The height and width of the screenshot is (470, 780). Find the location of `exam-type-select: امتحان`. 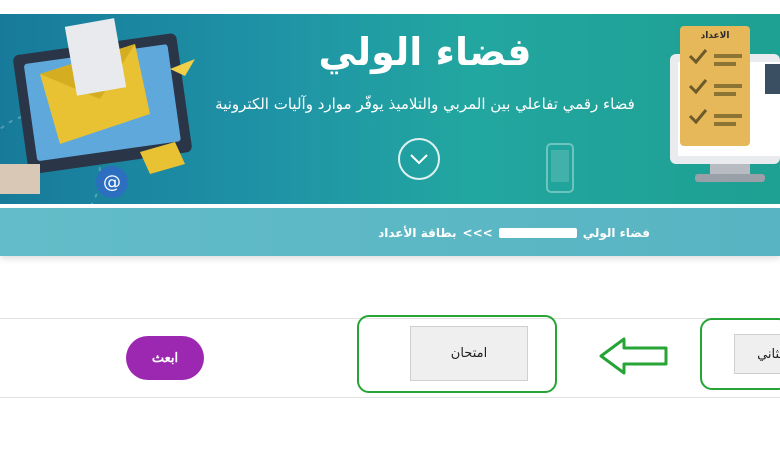

exam-type-select: امتحان is located at coordinates (469, 353).